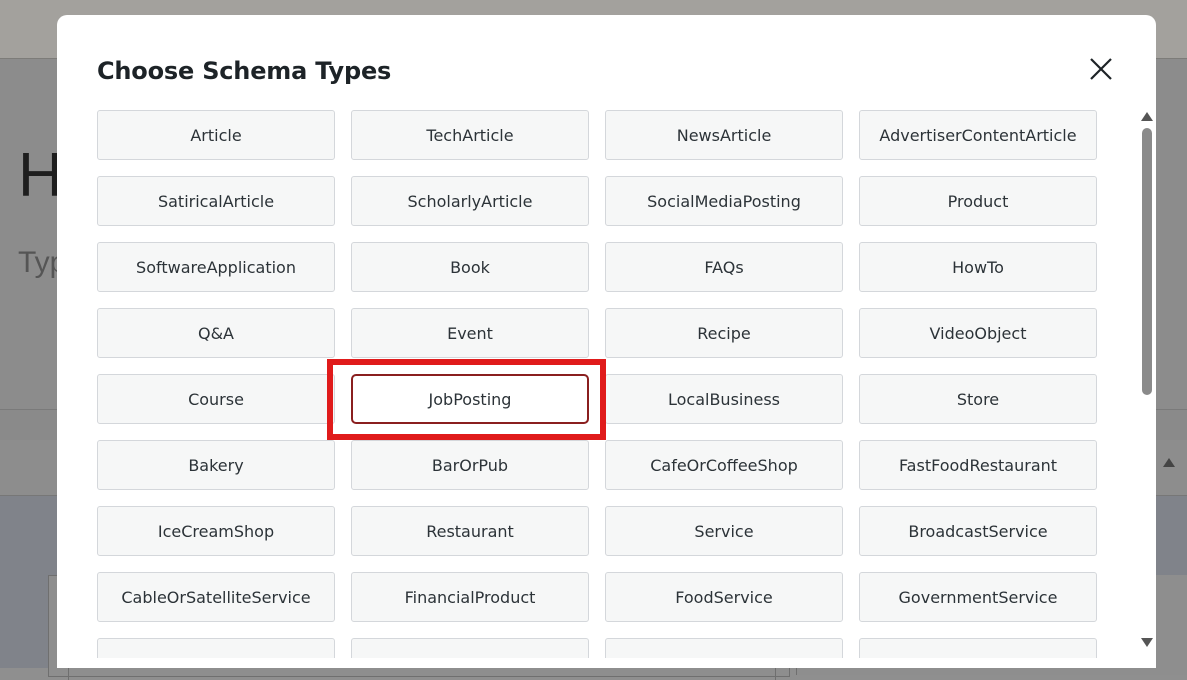  I want to click on schema-type-button-restaurant: Restaurant, so click(470, 531).